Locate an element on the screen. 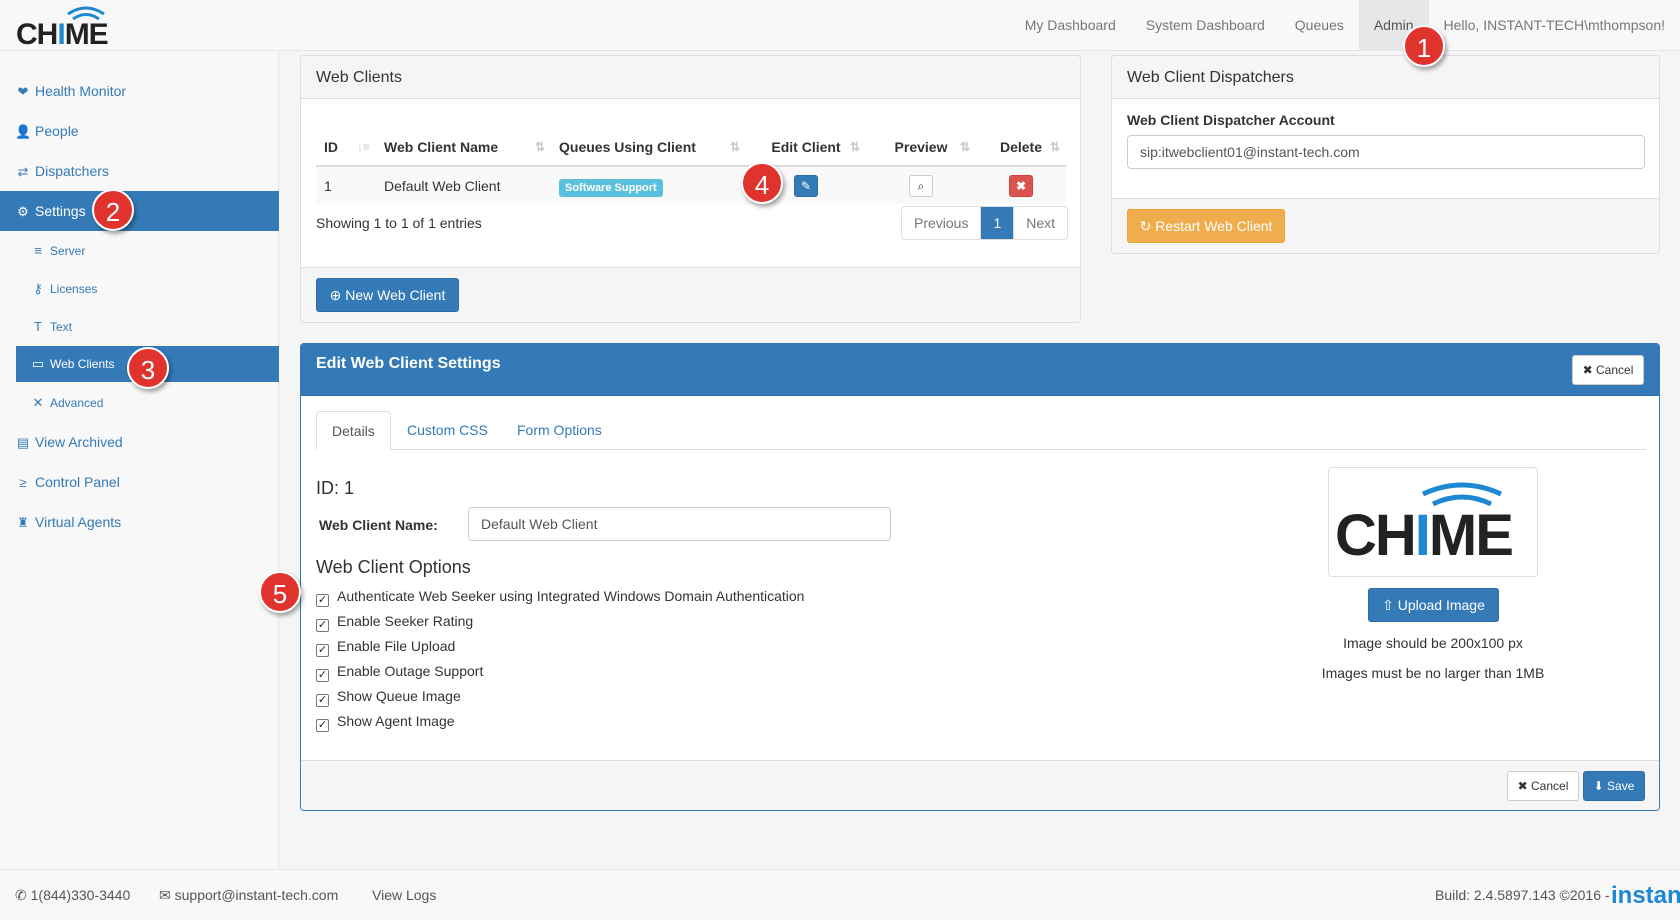  sidebar-item-server: ≡ Server is located at coordinates (139, 251).